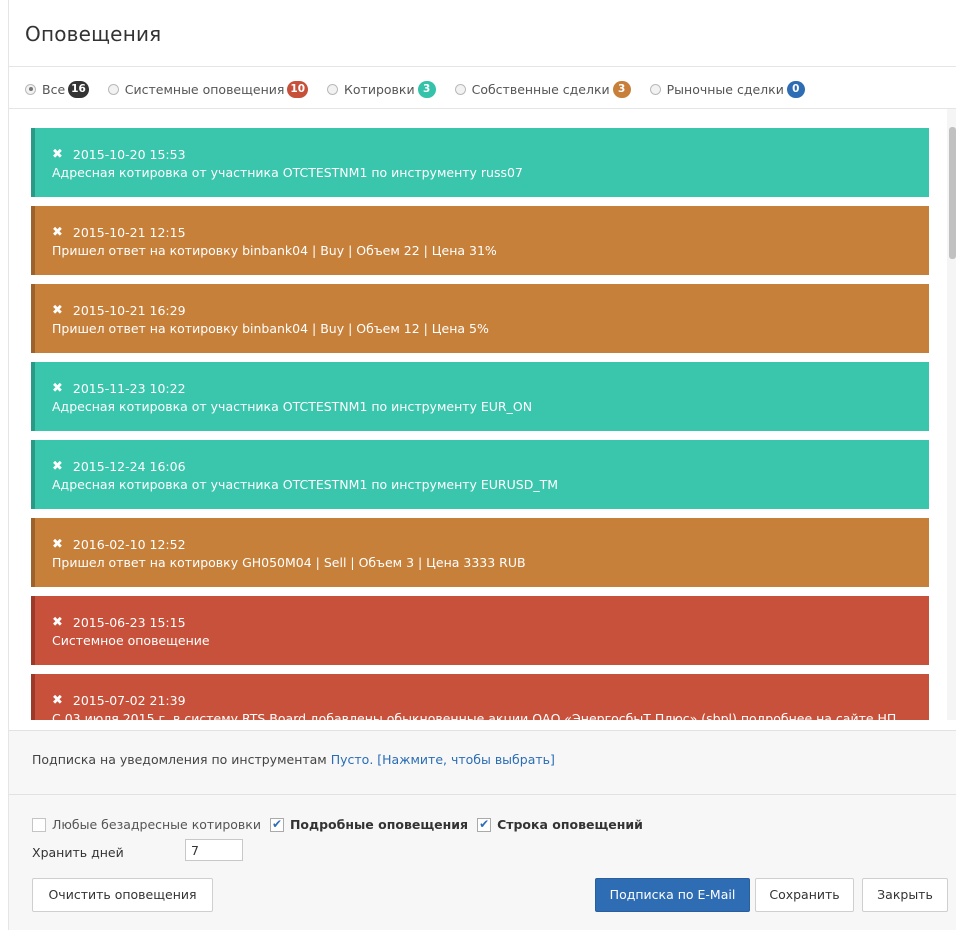  Describe the element at coordinates (129, 622) in the screenshot. I see `notification-time: 2015-06-23 15:15` at that location.